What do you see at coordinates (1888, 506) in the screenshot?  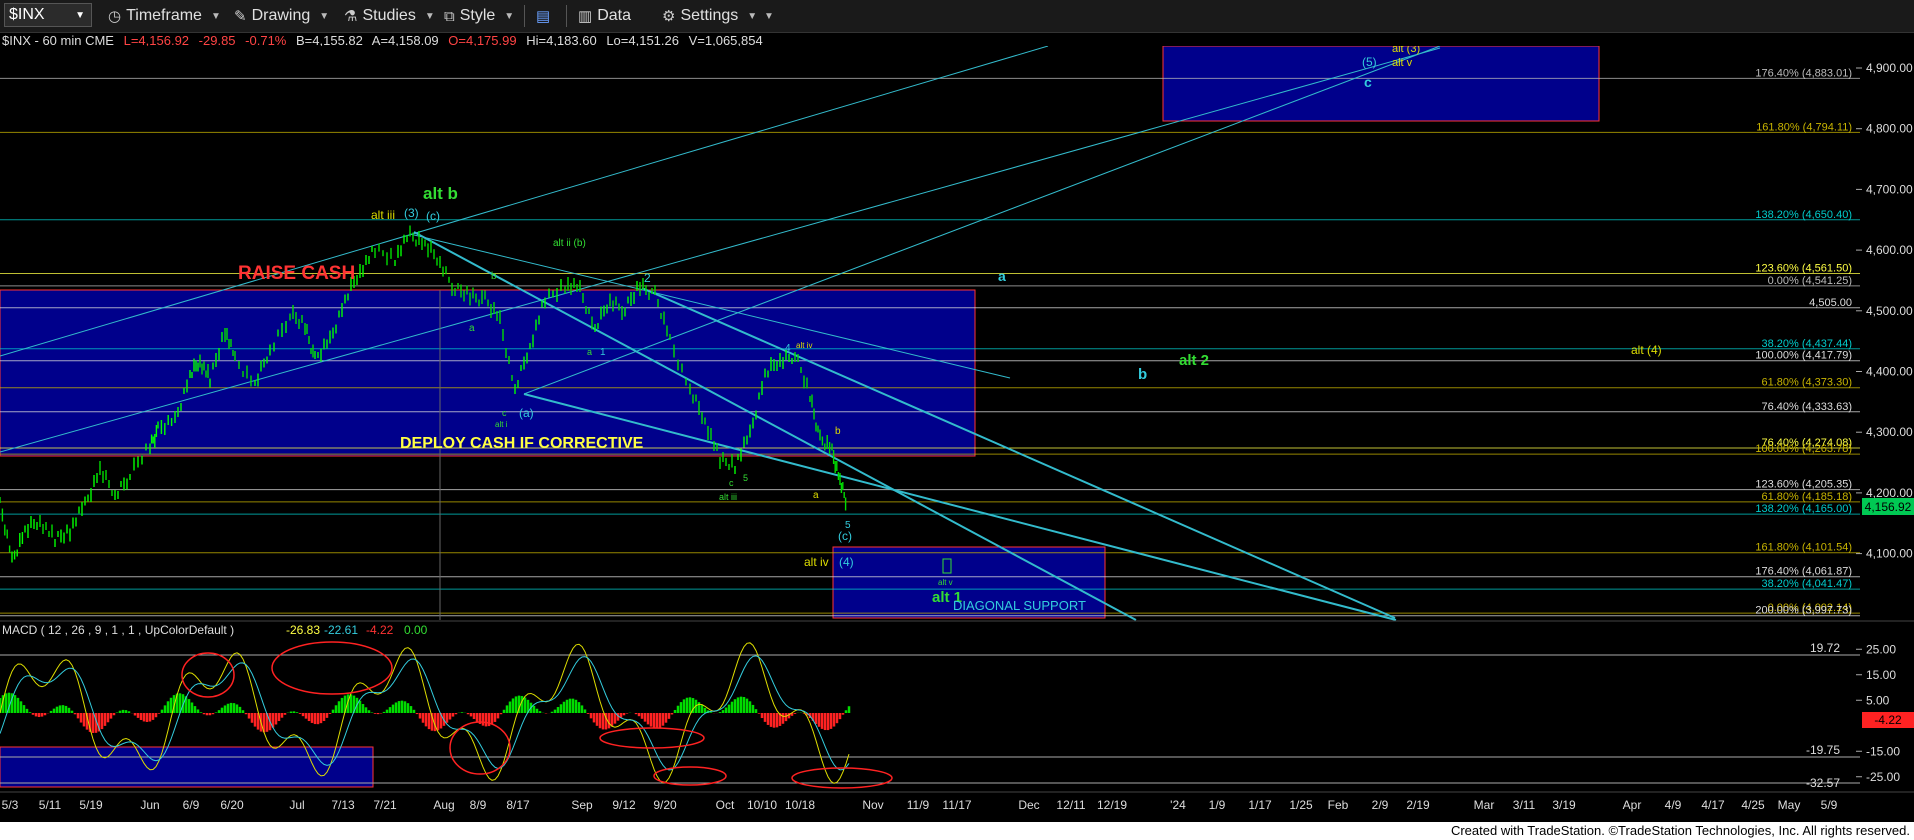 I see `price-tag: 4,156.92` at bounding box center [1888, 506].